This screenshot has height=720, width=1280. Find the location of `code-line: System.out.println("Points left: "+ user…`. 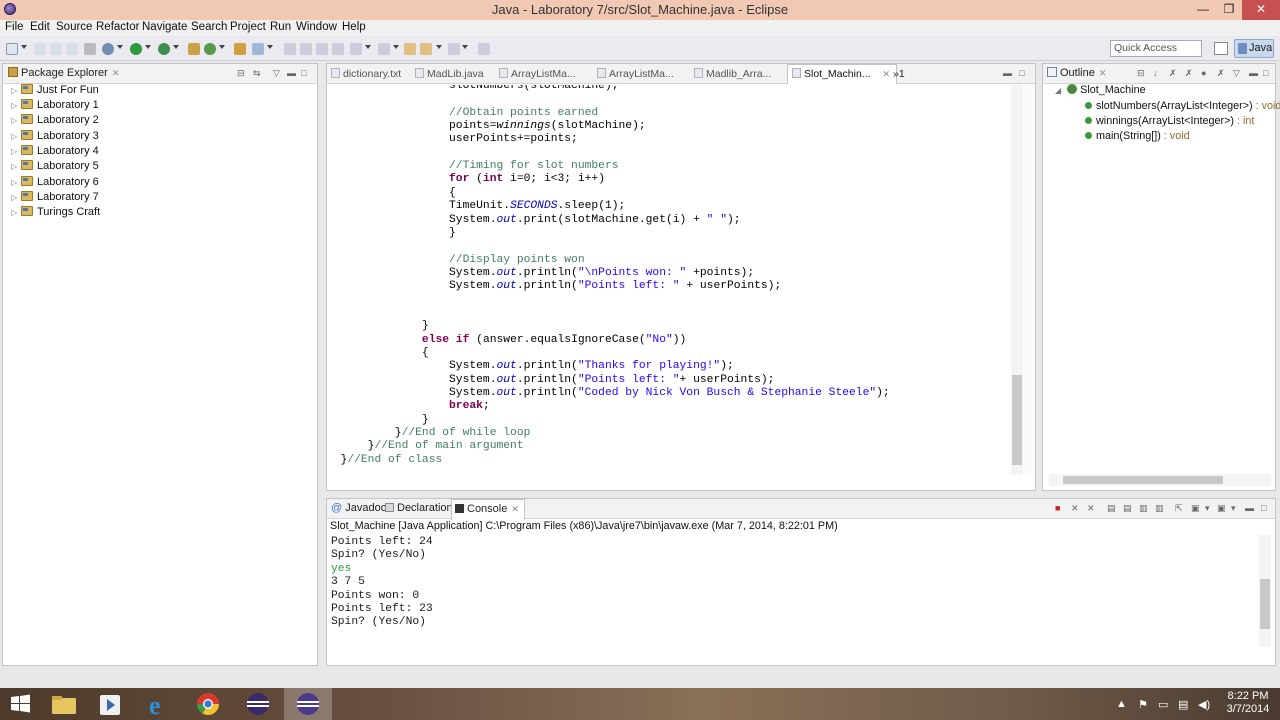

code-line: System.out.println("Points left: "+ user… is located at coordinates (550, 380).